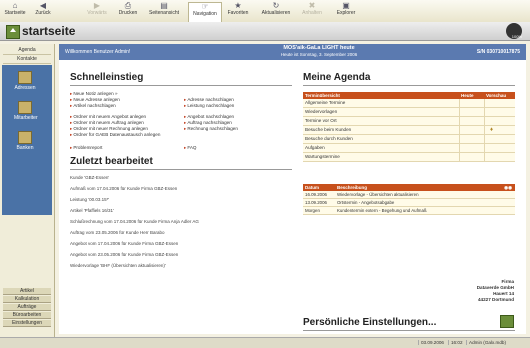 The height and width of the screenshot is (348, 530). I want to click on agenda-row-label: Allgemeine Termine, so click(325, 102).